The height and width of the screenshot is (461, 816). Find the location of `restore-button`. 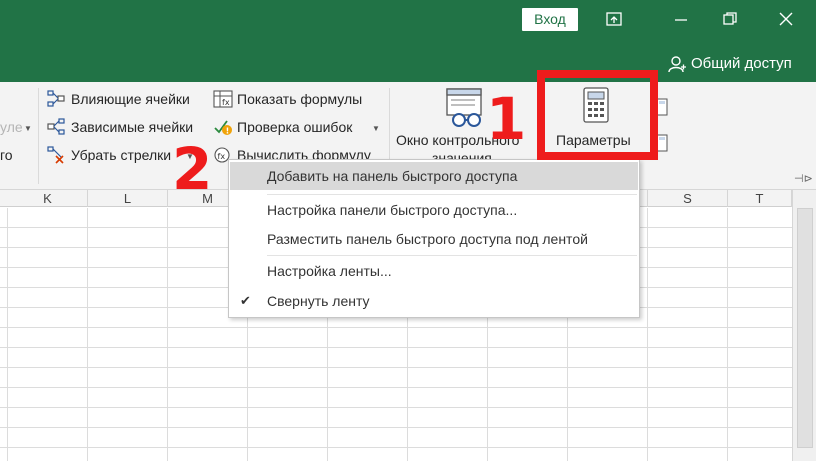

restore-button is located at coordinates (730, 19).